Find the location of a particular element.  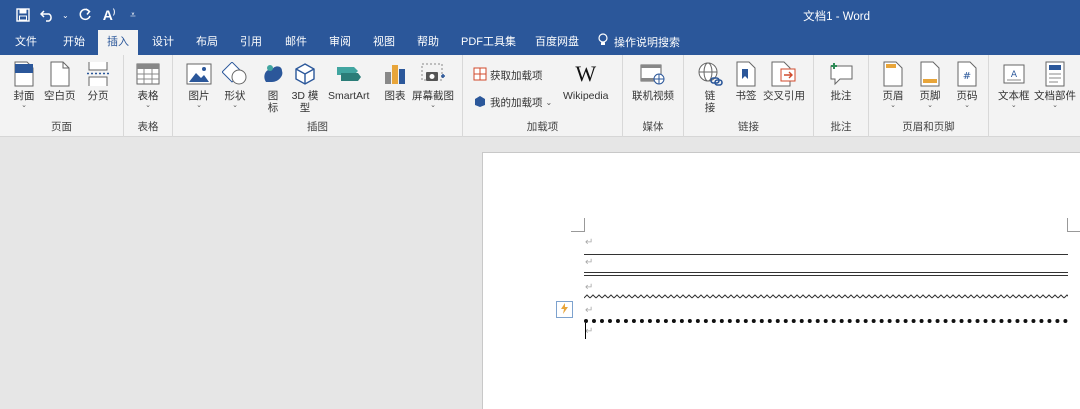

text-box-button: A 文本框 ⌄ is located at coordinates (1014, 85).